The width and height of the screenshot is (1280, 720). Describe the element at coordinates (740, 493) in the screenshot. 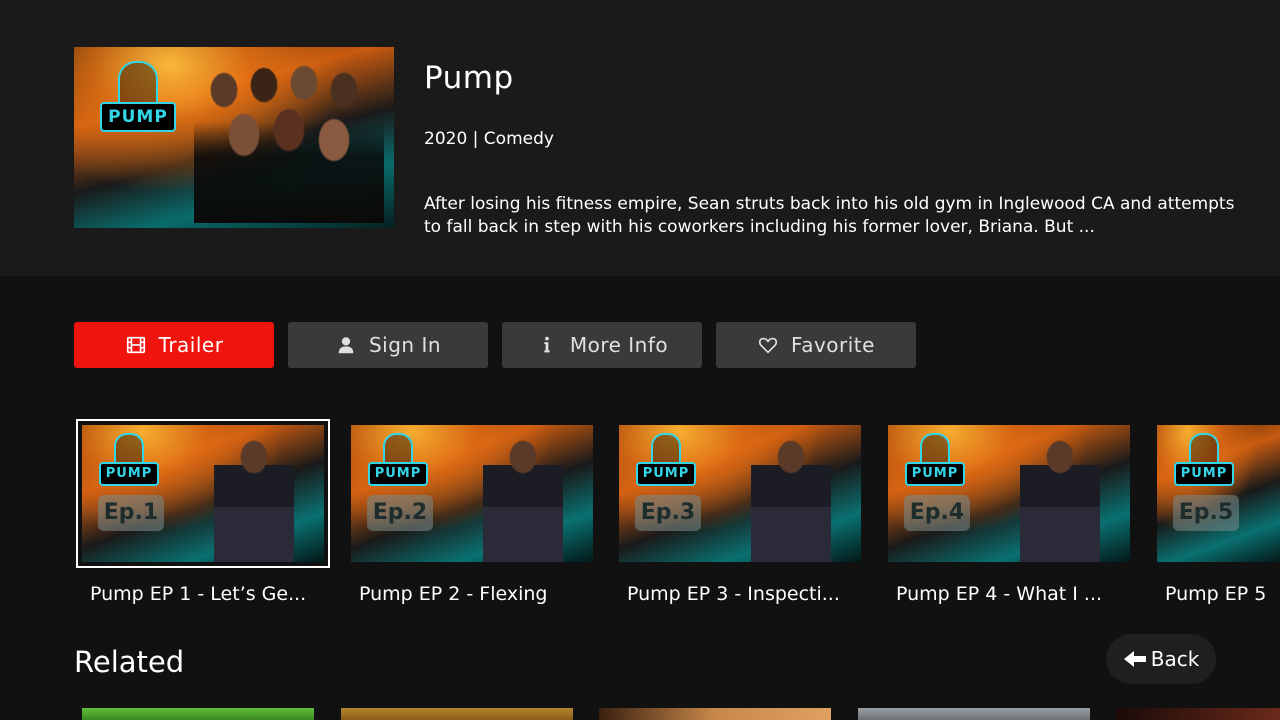

I see `episode-card-3: PUMP Ep.3` at that location.